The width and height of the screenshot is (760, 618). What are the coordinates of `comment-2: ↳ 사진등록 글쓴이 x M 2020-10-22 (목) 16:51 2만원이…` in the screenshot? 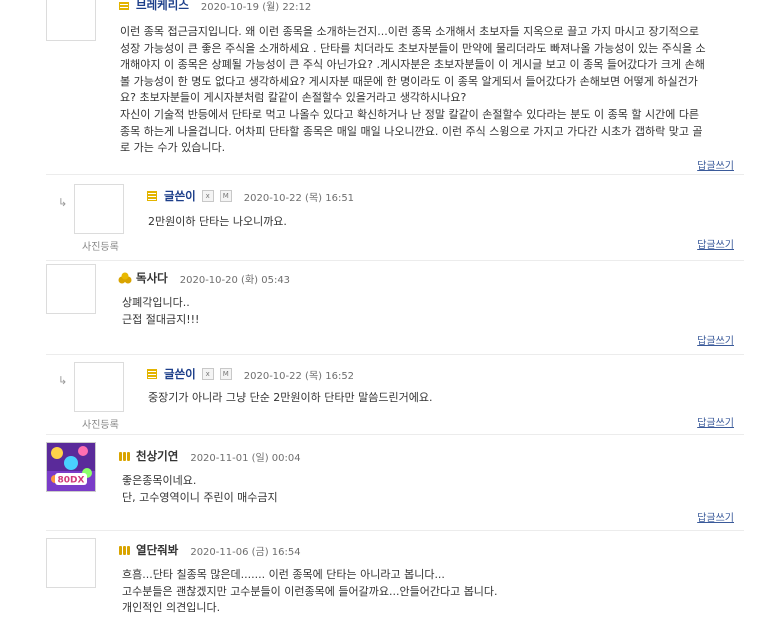 It's located at (380, 216).